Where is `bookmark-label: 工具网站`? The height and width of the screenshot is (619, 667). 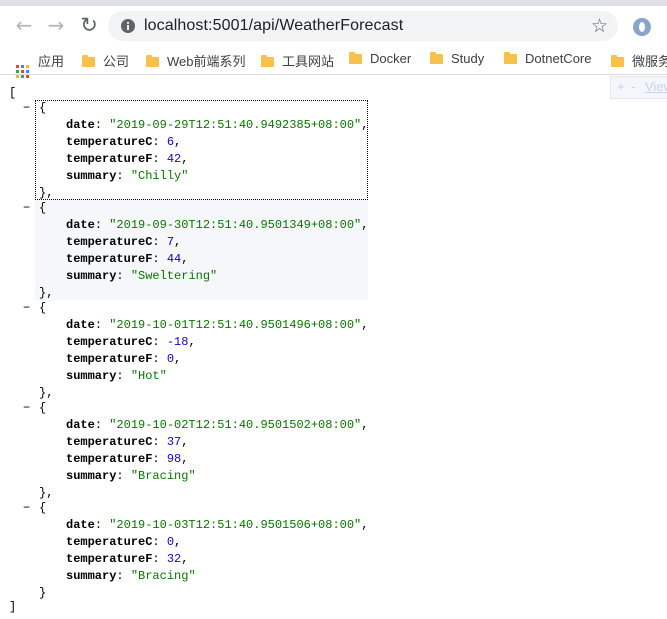 bookmark-label: 工具网站 is located at coordinates (308, 61).